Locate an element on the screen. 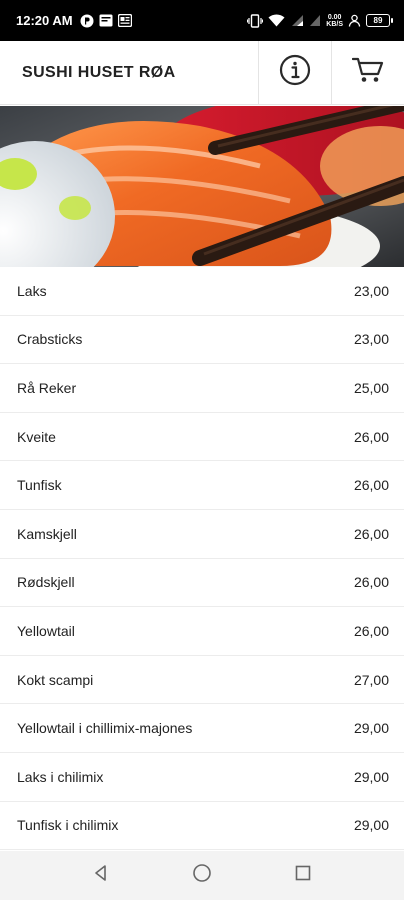  status-time: 12:20 AM is located at coordinates (44, 20).